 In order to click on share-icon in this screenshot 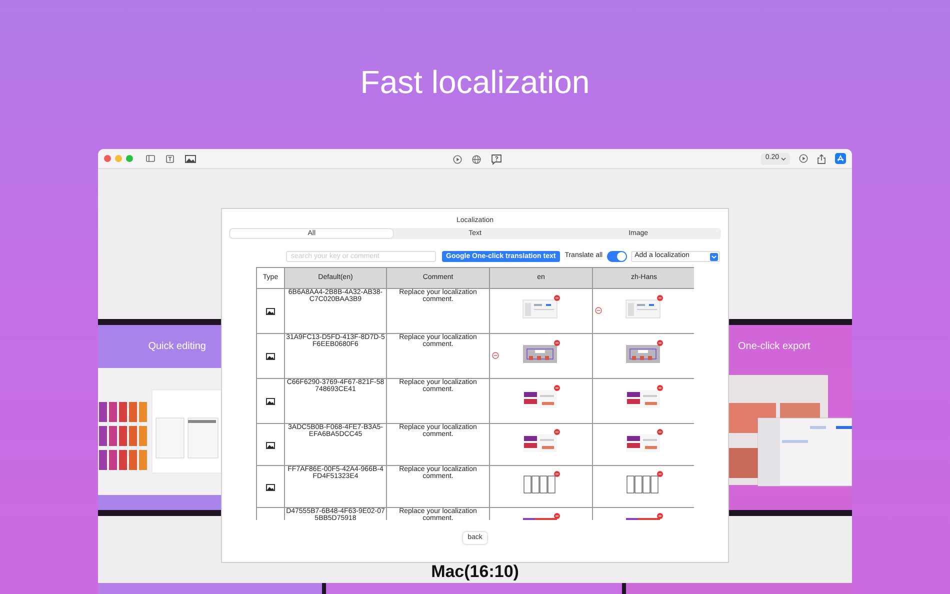, I will do `click(821, 159)`.